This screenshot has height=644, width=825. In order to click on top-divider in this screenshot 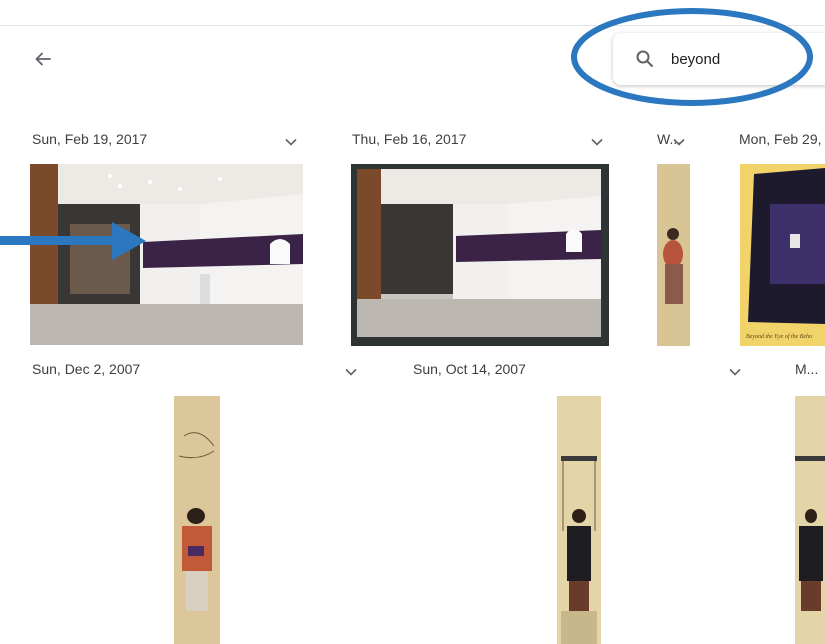, I will do `click(412, 25)`.